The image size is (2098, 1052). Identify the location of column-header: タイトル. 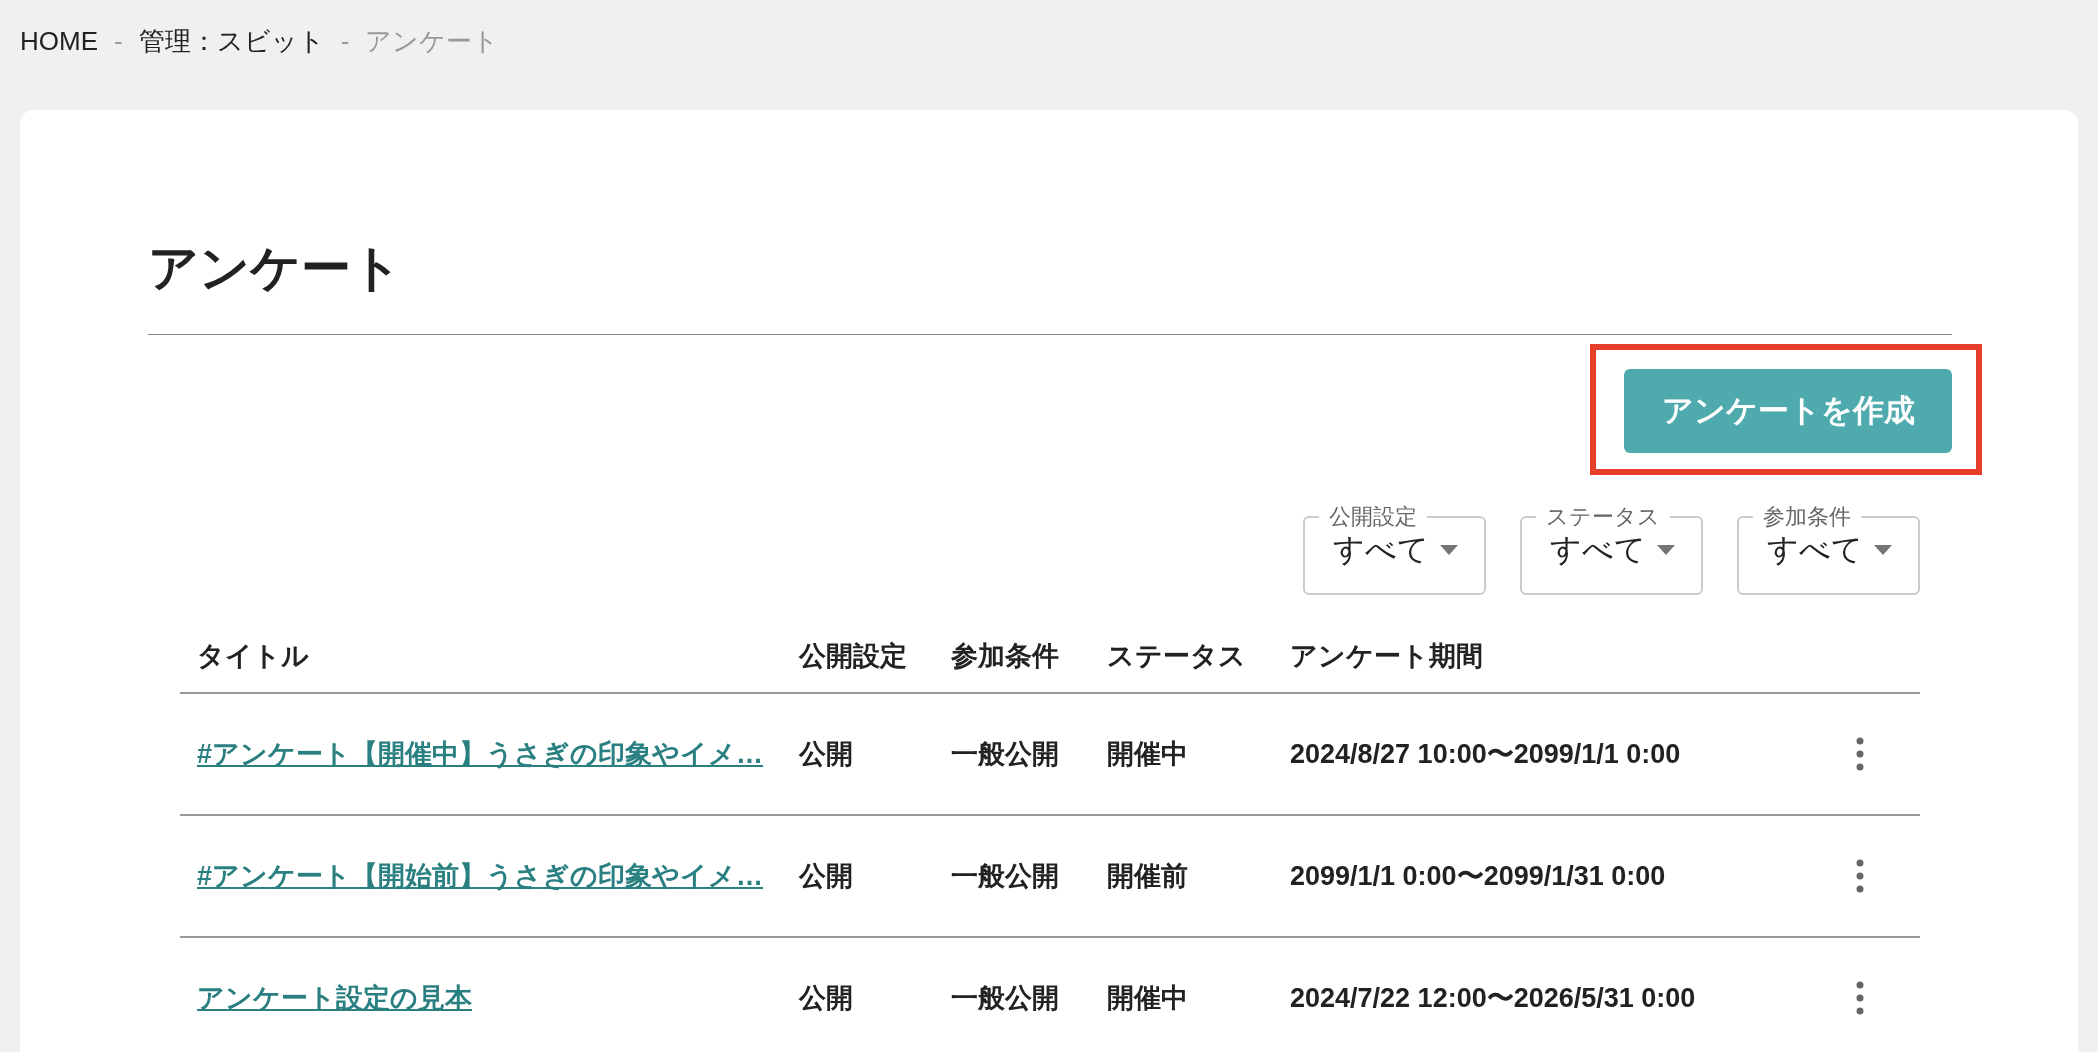
(252, 657).